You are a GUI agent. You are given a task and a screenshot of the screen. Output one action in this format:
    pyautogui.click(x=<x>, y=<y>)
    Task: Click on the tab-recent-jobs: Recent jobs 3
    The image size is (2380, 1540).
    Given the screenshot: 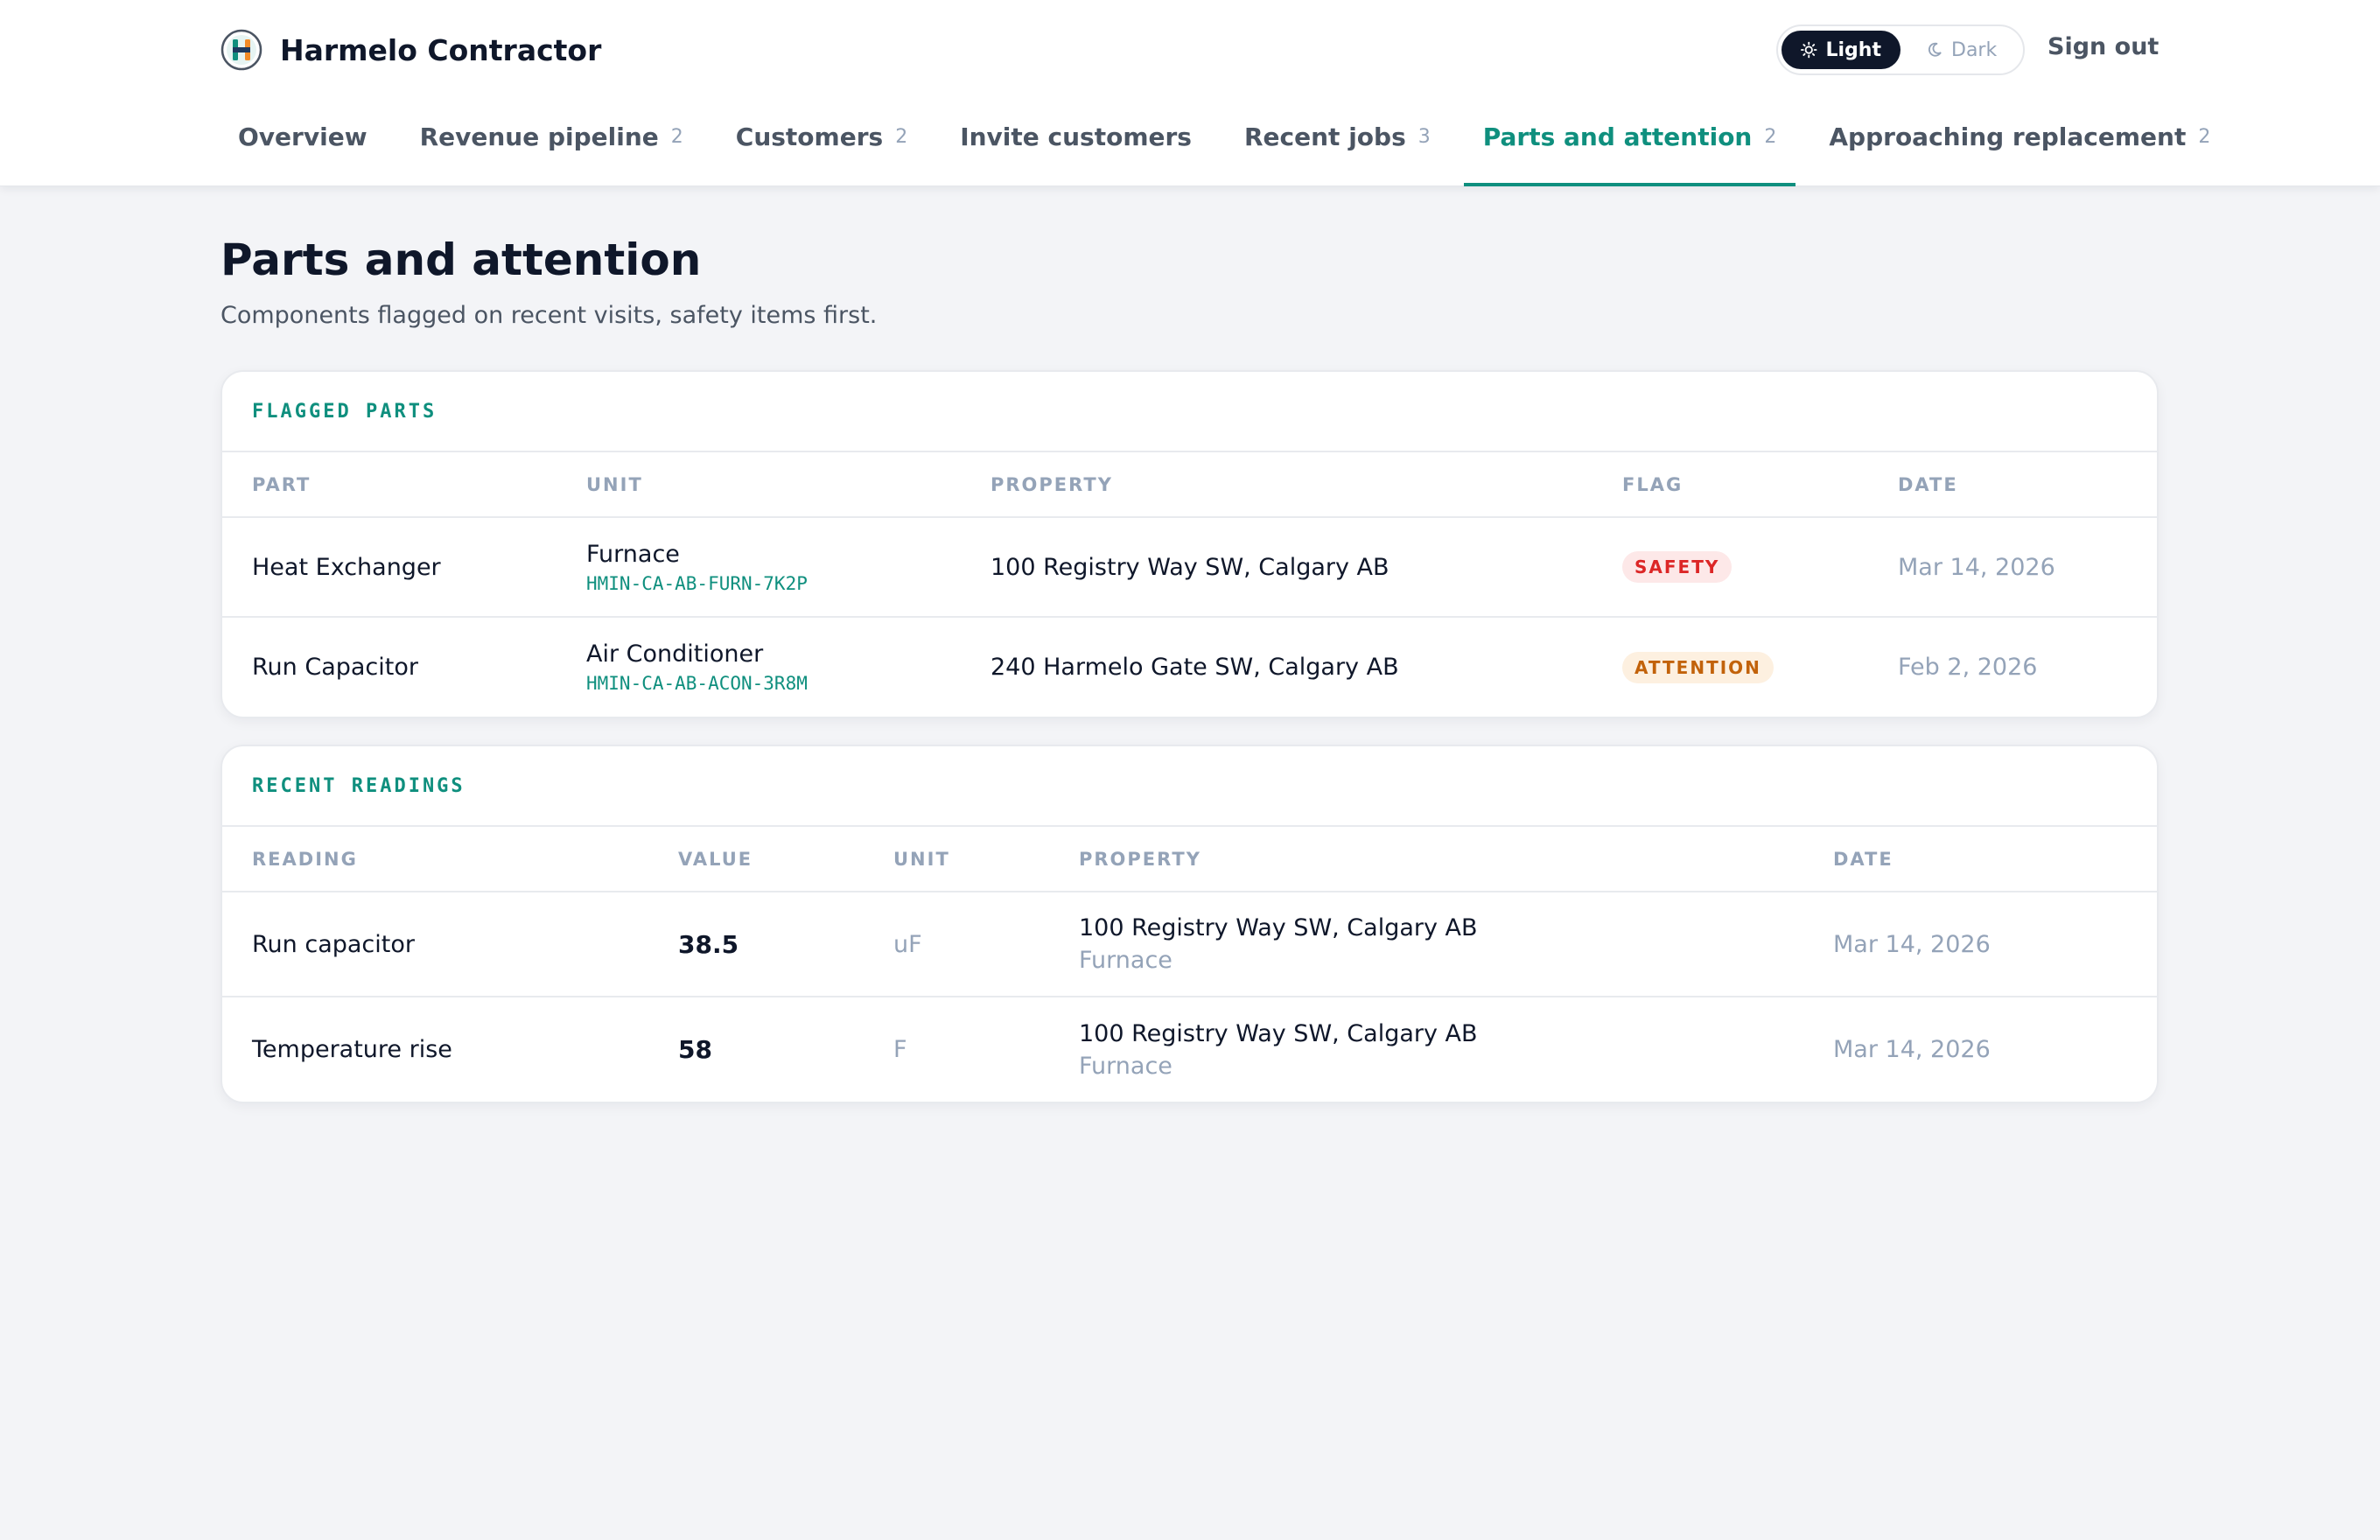 What is the action you would take?
    pyautogui.click(x=1337, y=154)
    